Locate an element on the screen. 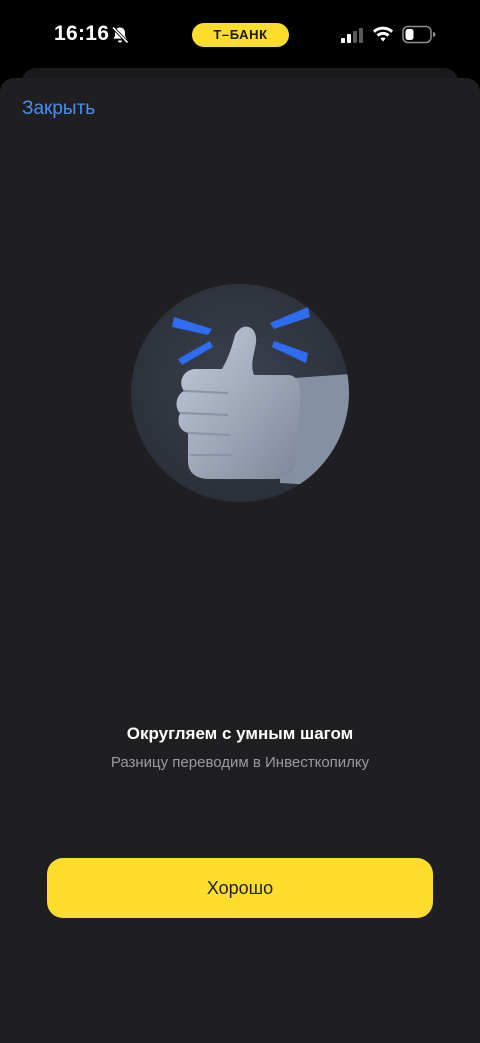 This screenshot has width=480, height=1043. ok-button: Хорошо is located at coordinates (240, 888).